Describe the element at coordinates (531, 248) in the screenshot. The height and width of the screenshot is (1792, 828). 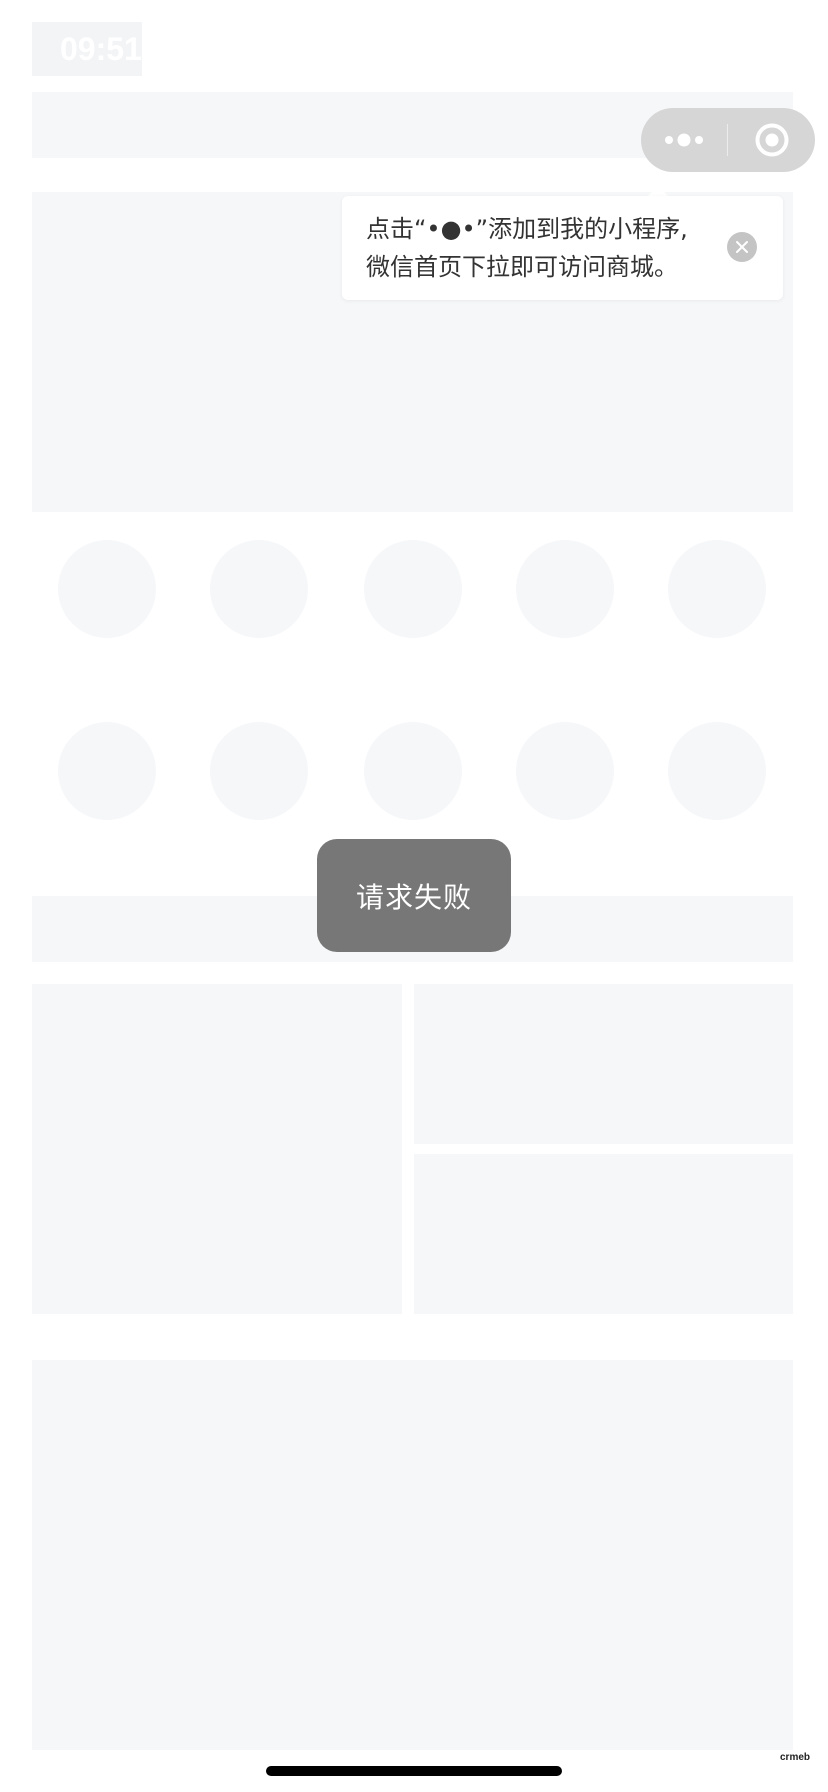
I see `tooltip-text: 点击“•●•”添加到我的小程序, 微信首页下拉即可访问商城。` at that location.